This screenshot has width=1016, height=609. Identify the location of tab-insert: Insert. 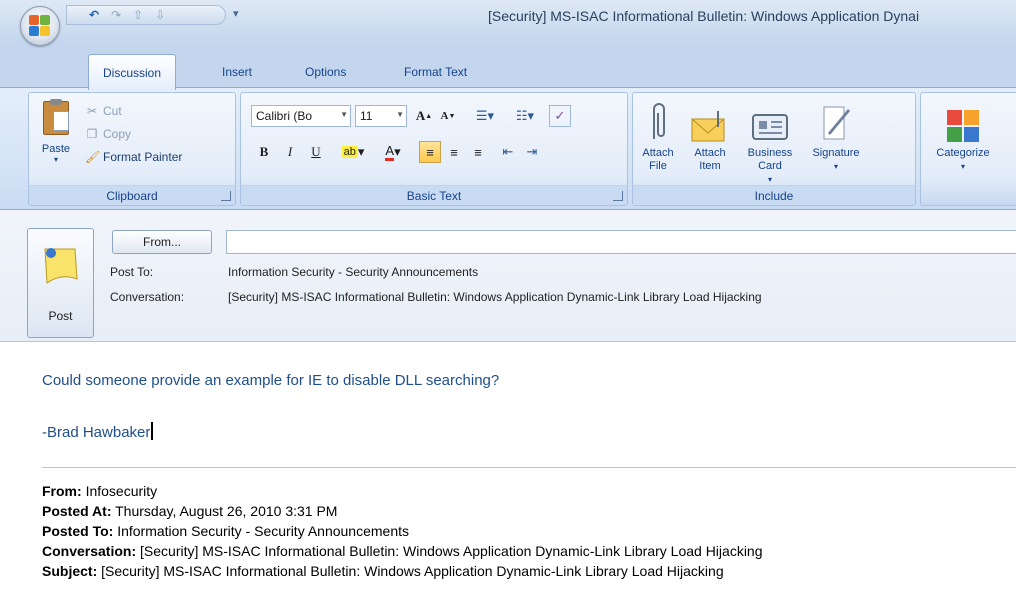
(237, 72).